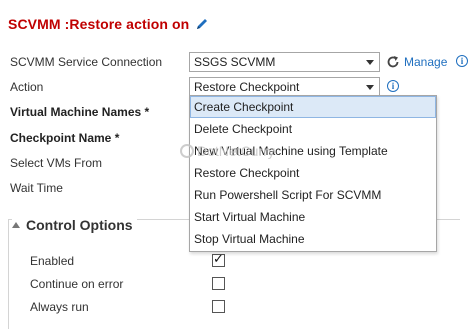 This screenshot has height=331, width=468. I want to click on continue-on-error-label: Continue on error, so click(77, 284).